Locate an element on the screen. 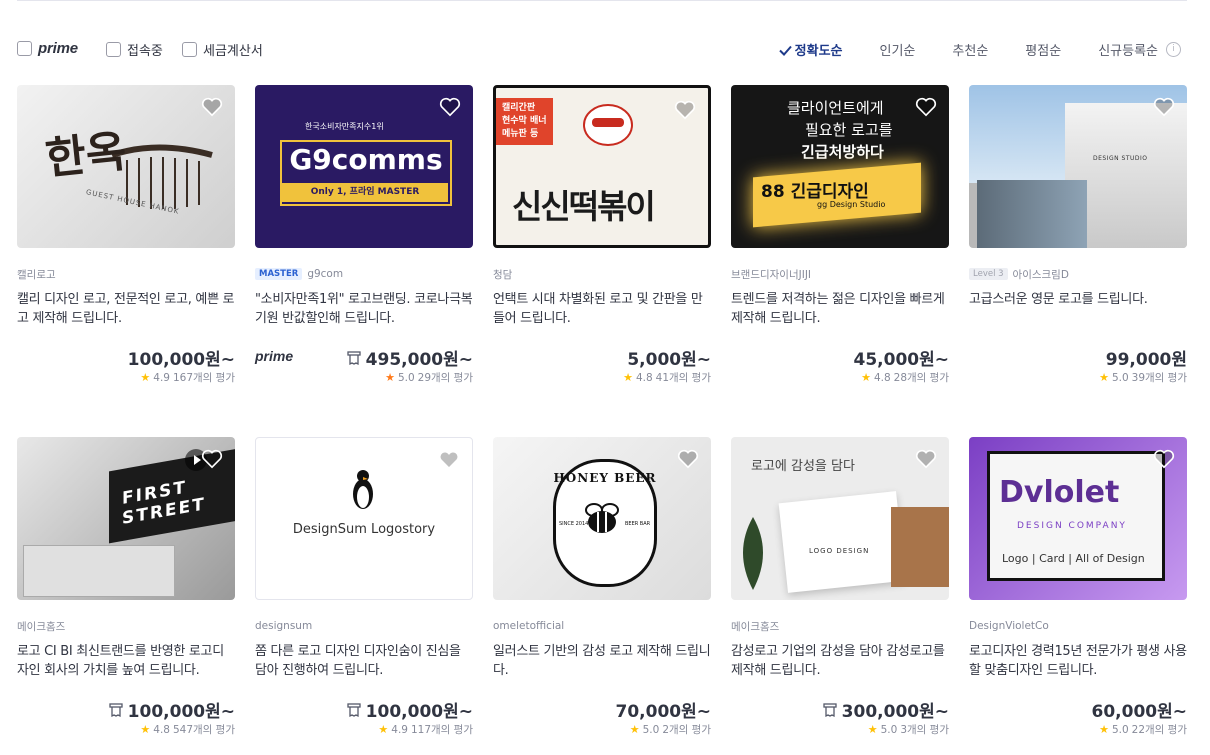 This screenshot has height=755, width=1210. price-row: 60,000원~ is located at coordinates (1078, 709).